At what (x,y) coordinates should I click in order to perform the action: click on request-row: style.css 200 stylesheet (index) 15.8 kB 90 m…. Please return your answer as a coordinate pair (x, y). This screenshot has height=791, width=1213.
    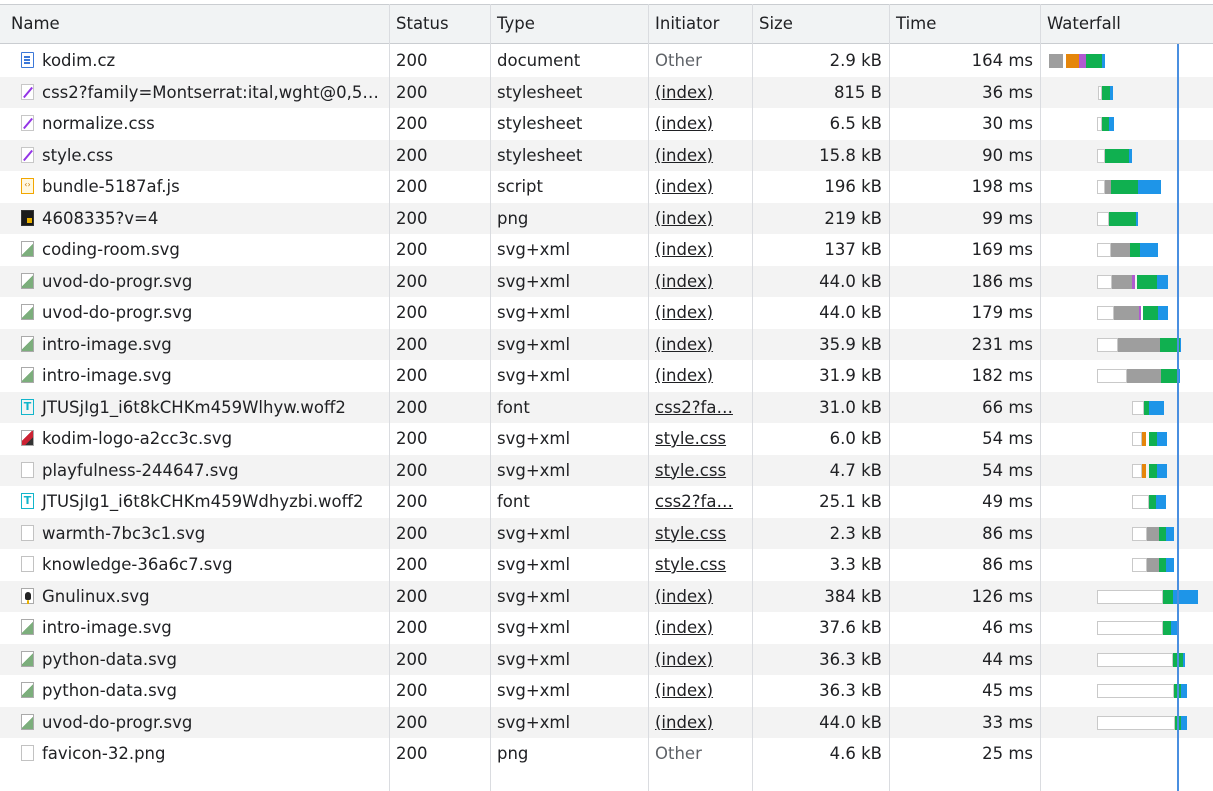
    Looking at the image, I should click on (606, 155).